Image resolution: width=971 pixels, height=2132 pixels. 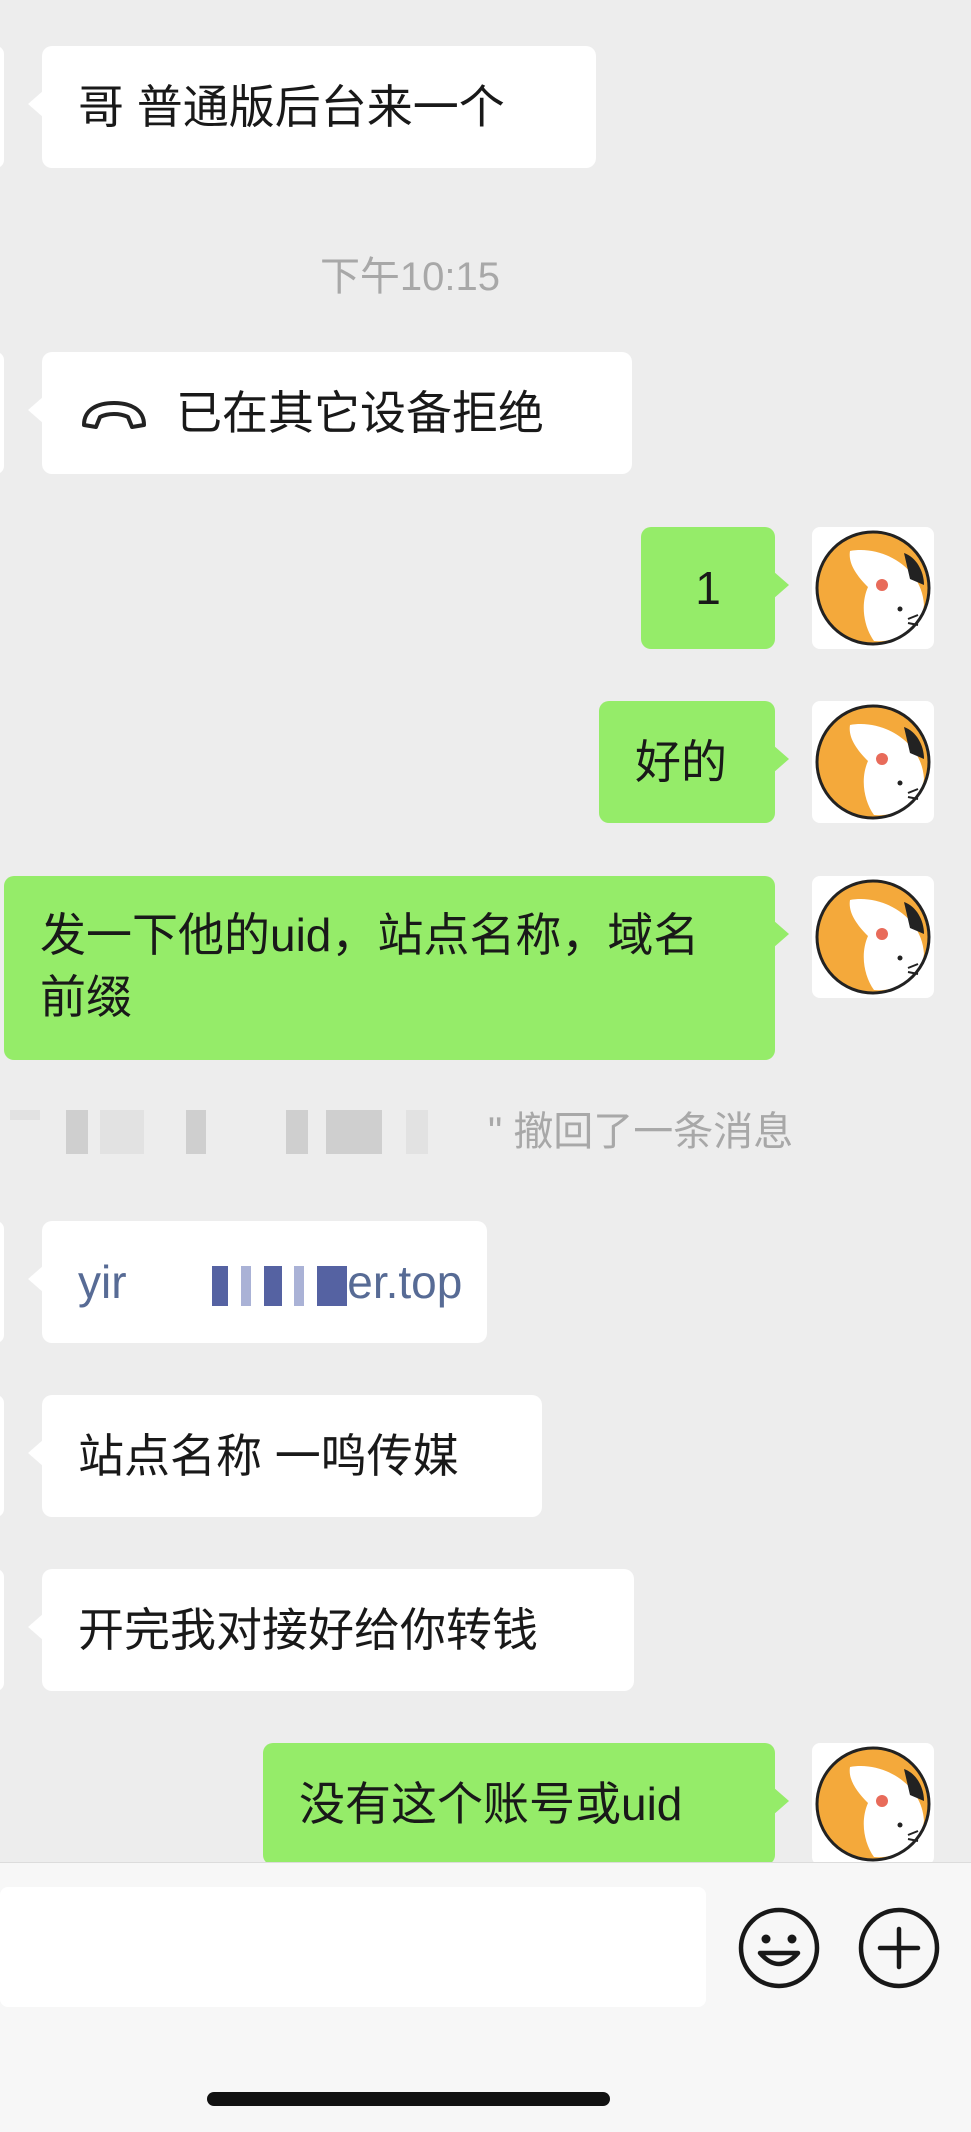 I want to click on link-message-bubble: yir er.top, so click(x=257, y=1282).